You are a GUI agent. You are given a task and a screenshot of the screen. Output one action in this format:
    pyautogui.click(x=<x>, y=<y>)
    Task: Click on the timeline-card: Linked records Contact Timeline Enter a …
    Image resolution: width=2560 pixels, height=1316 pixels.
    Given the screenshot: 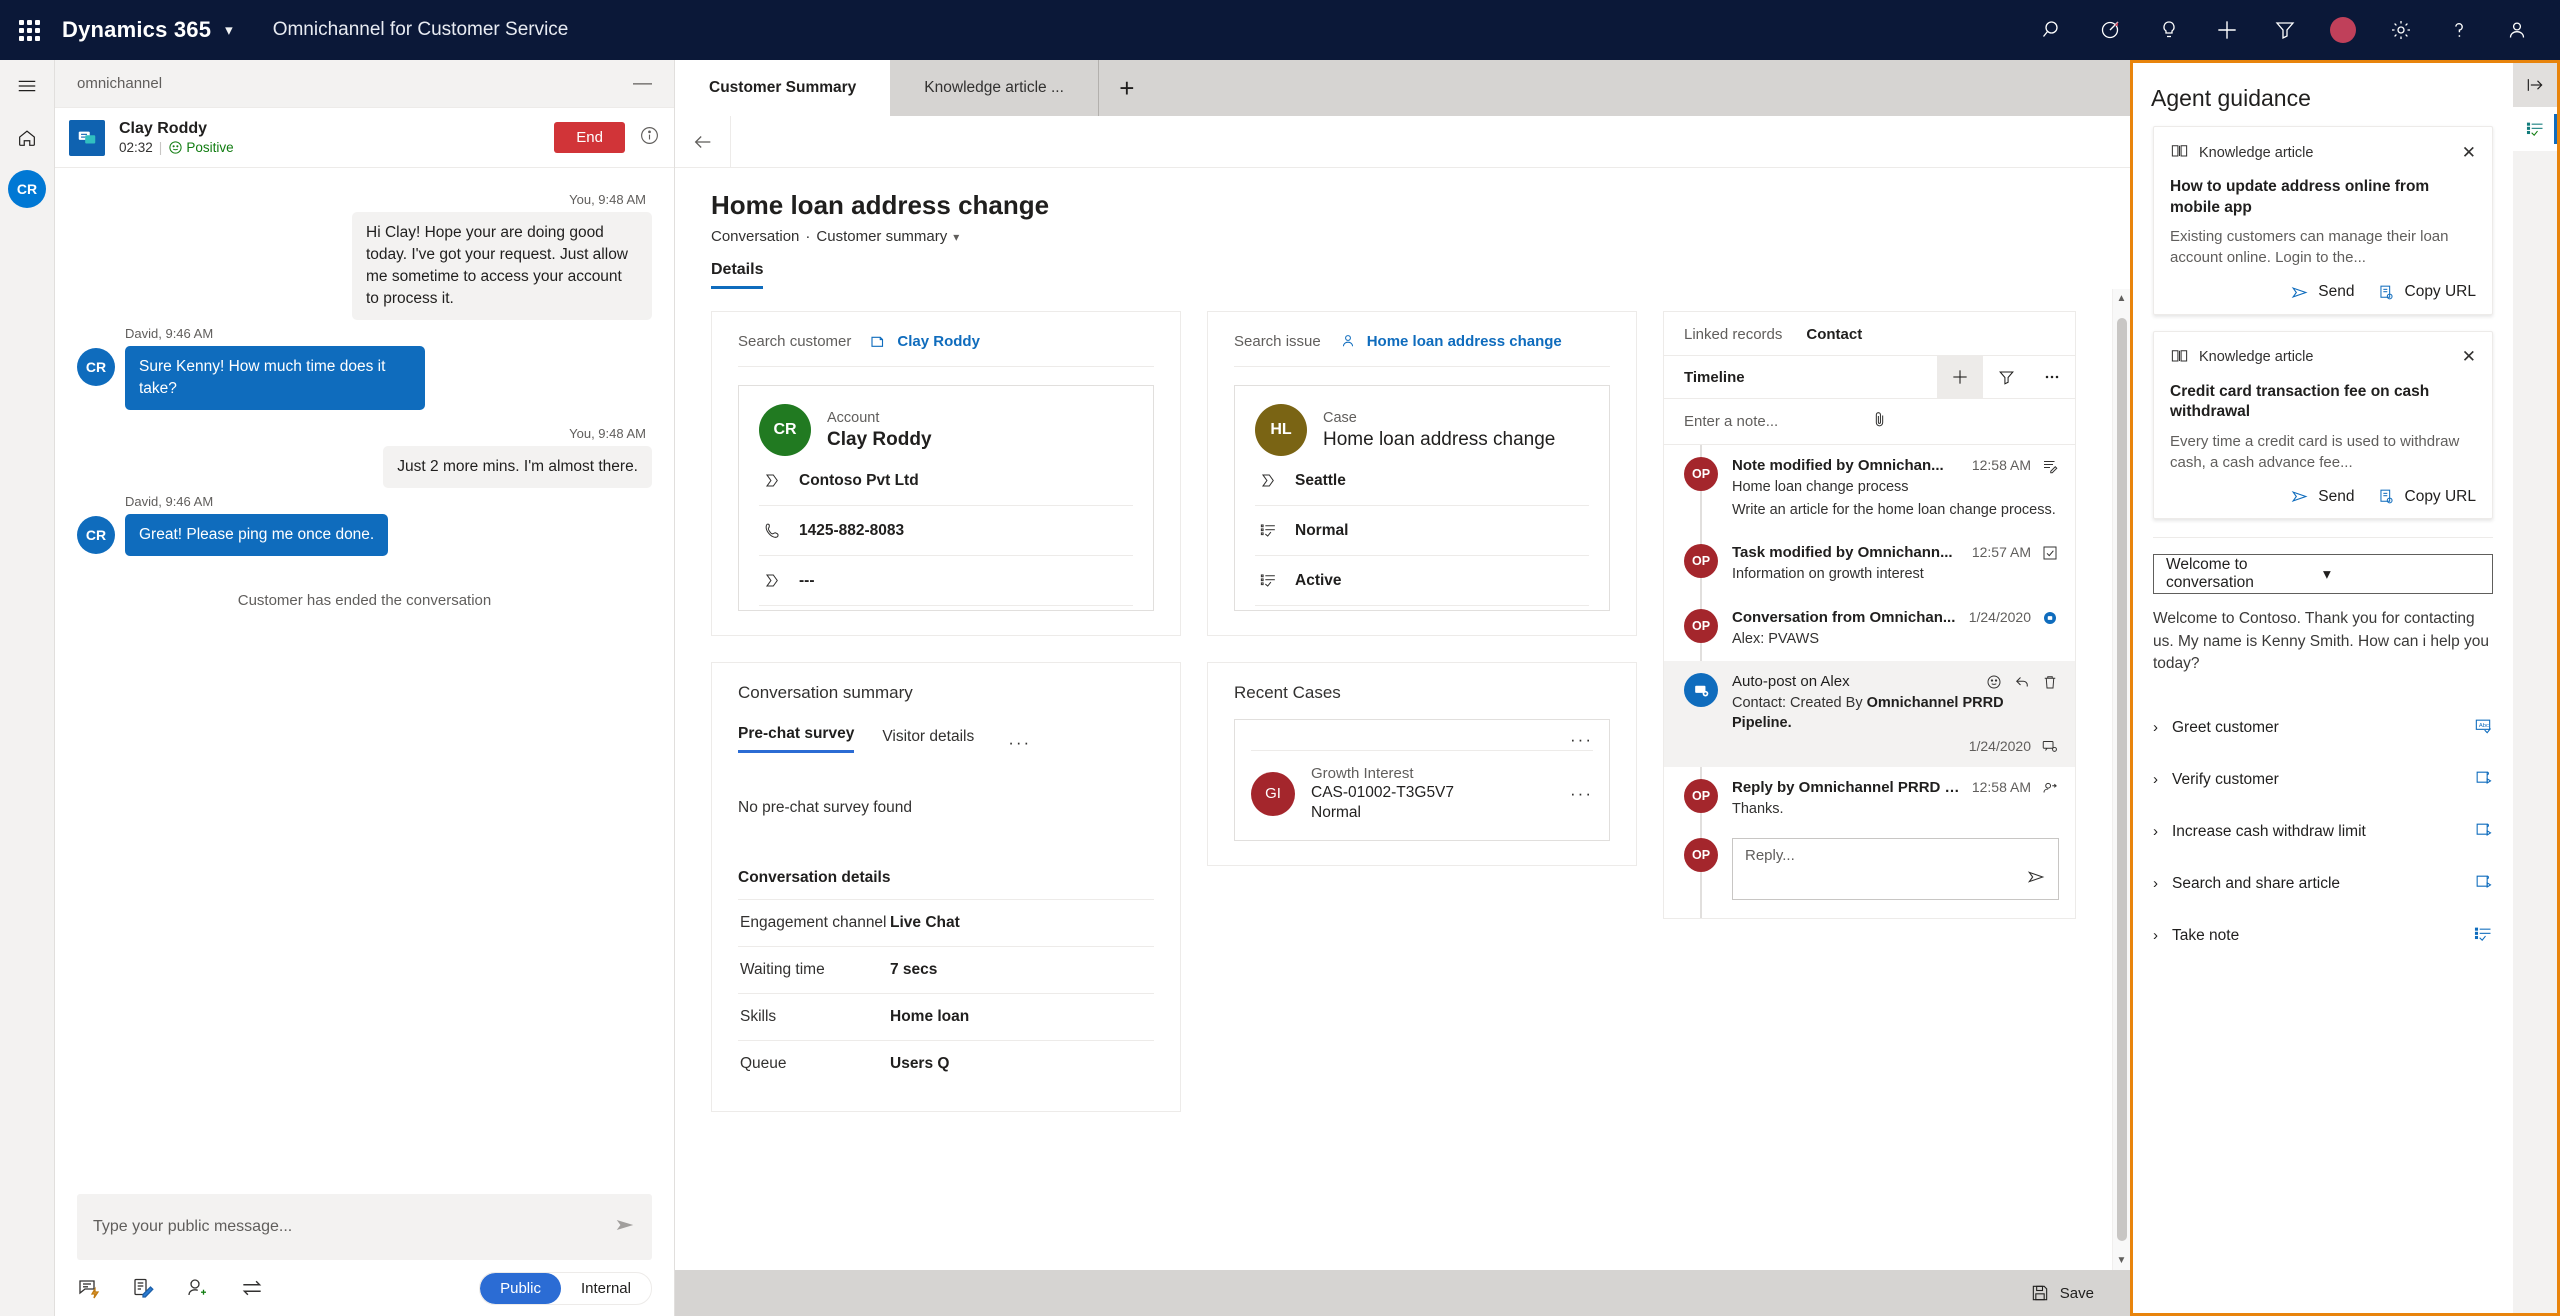 What is the action you would take?
    pyautogui.click(x=1869, y=615)
    